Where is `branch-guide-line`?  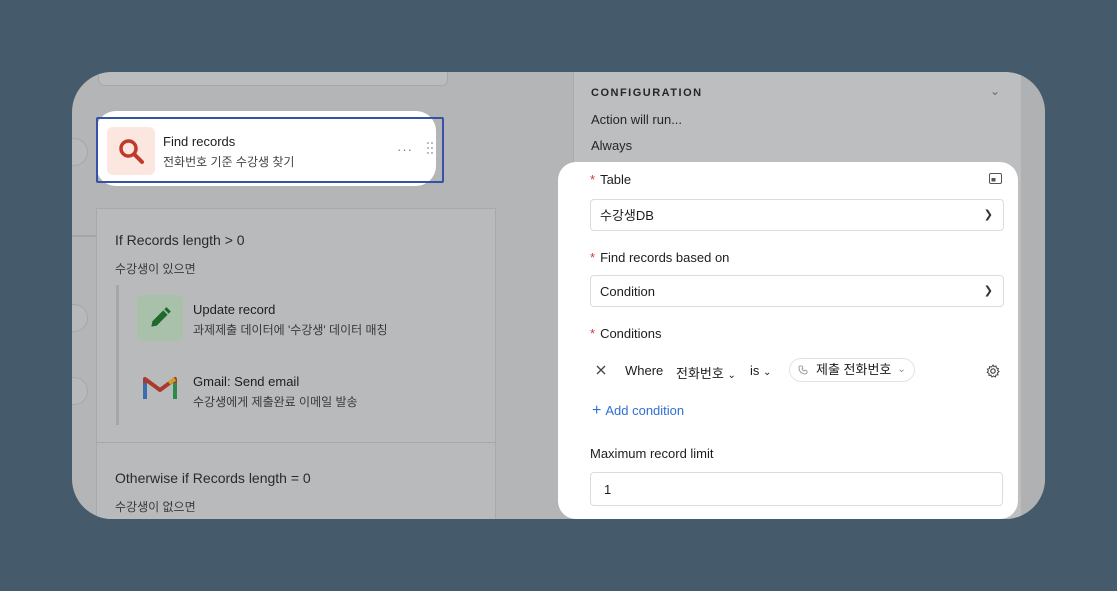 branch-guide-line is located at coordinates (117, 355).